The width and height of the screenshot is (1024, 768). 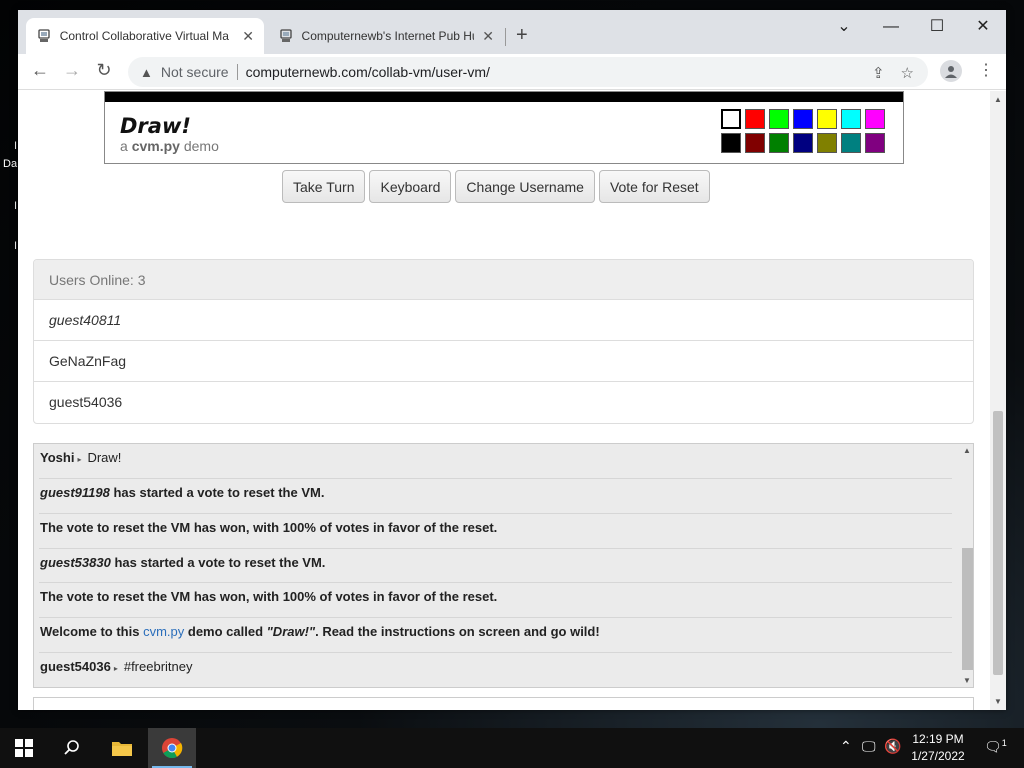 What do you see at coordinates (104, 70) in the screenshot?
I see `reload-button: ↻` at bounding box center [104, 70].